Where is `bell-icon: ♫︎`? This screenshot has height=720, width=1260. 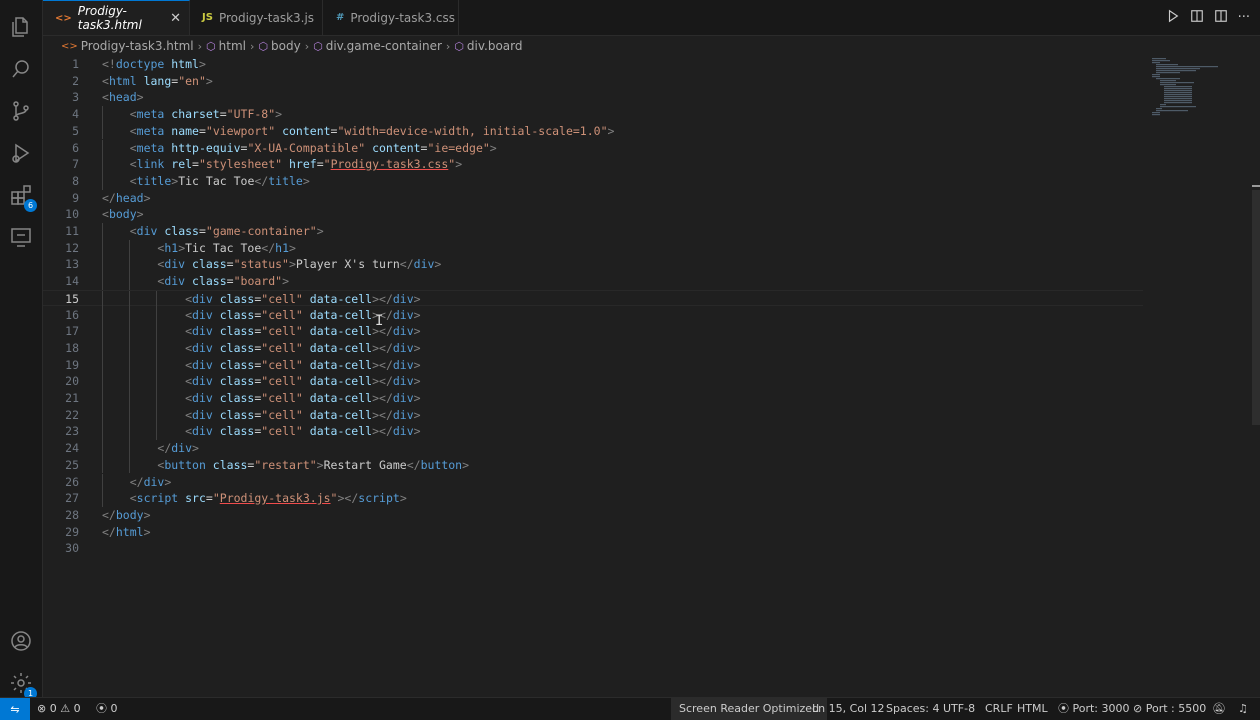
bell-icon: ♫︎ is located at coordinates (1243, 709).